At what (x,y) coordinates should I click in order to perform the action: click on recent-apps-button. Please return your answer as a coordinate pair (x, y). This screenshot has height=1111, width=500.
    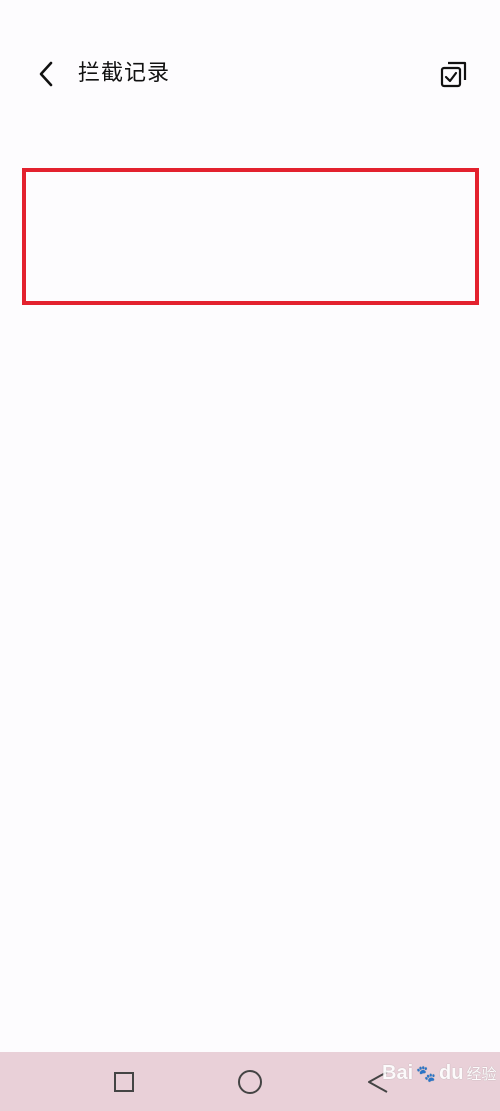
    Looking at the image, I should click on (124, 1082).